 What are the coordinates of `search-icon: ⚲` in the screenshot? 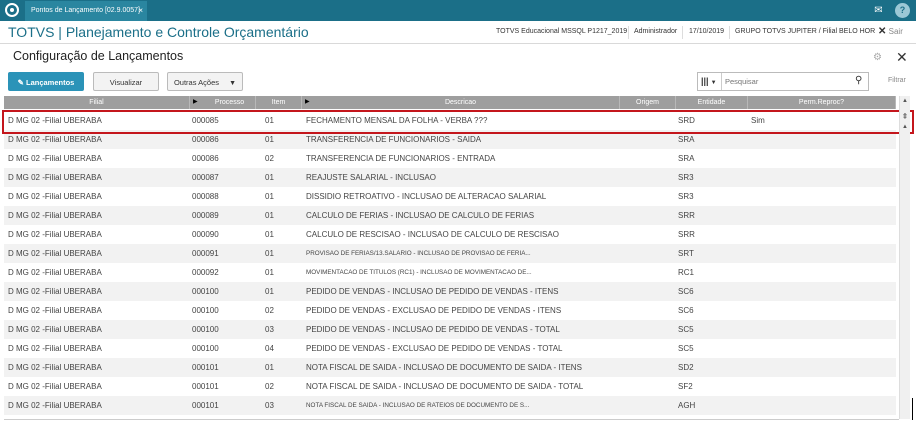 It's located at (858, 80).